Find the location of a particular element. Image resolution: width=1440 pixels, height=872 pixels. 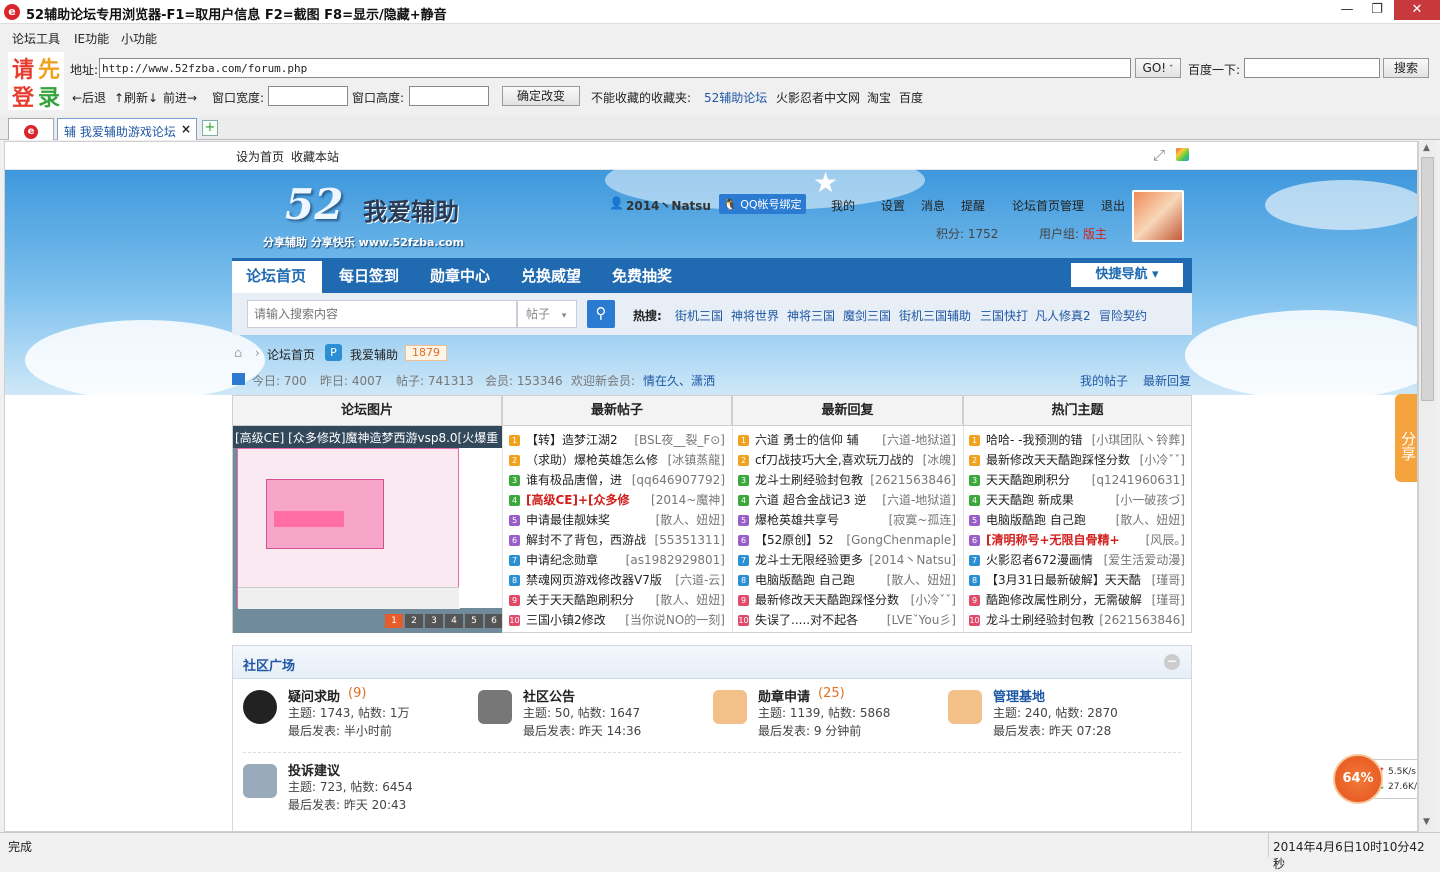

hot-search-link: 凡人修真2 is located at coordinates (1063, 315).